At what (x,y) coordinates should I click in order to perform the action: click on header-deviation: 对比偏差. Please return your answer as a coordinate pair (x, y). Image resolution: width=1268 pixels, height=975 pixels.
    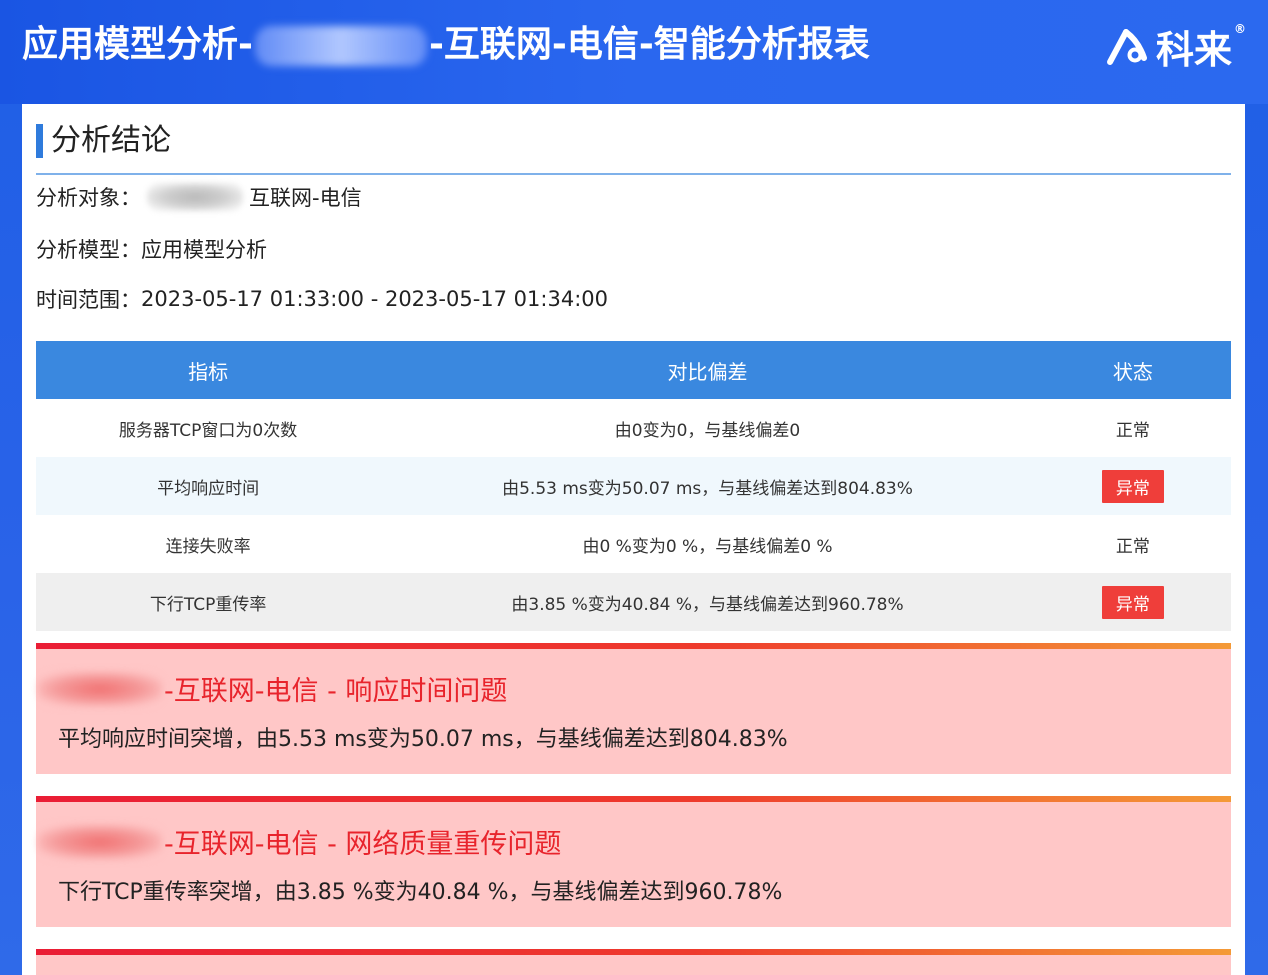
    Looking at the image, I should click on (707, 370).